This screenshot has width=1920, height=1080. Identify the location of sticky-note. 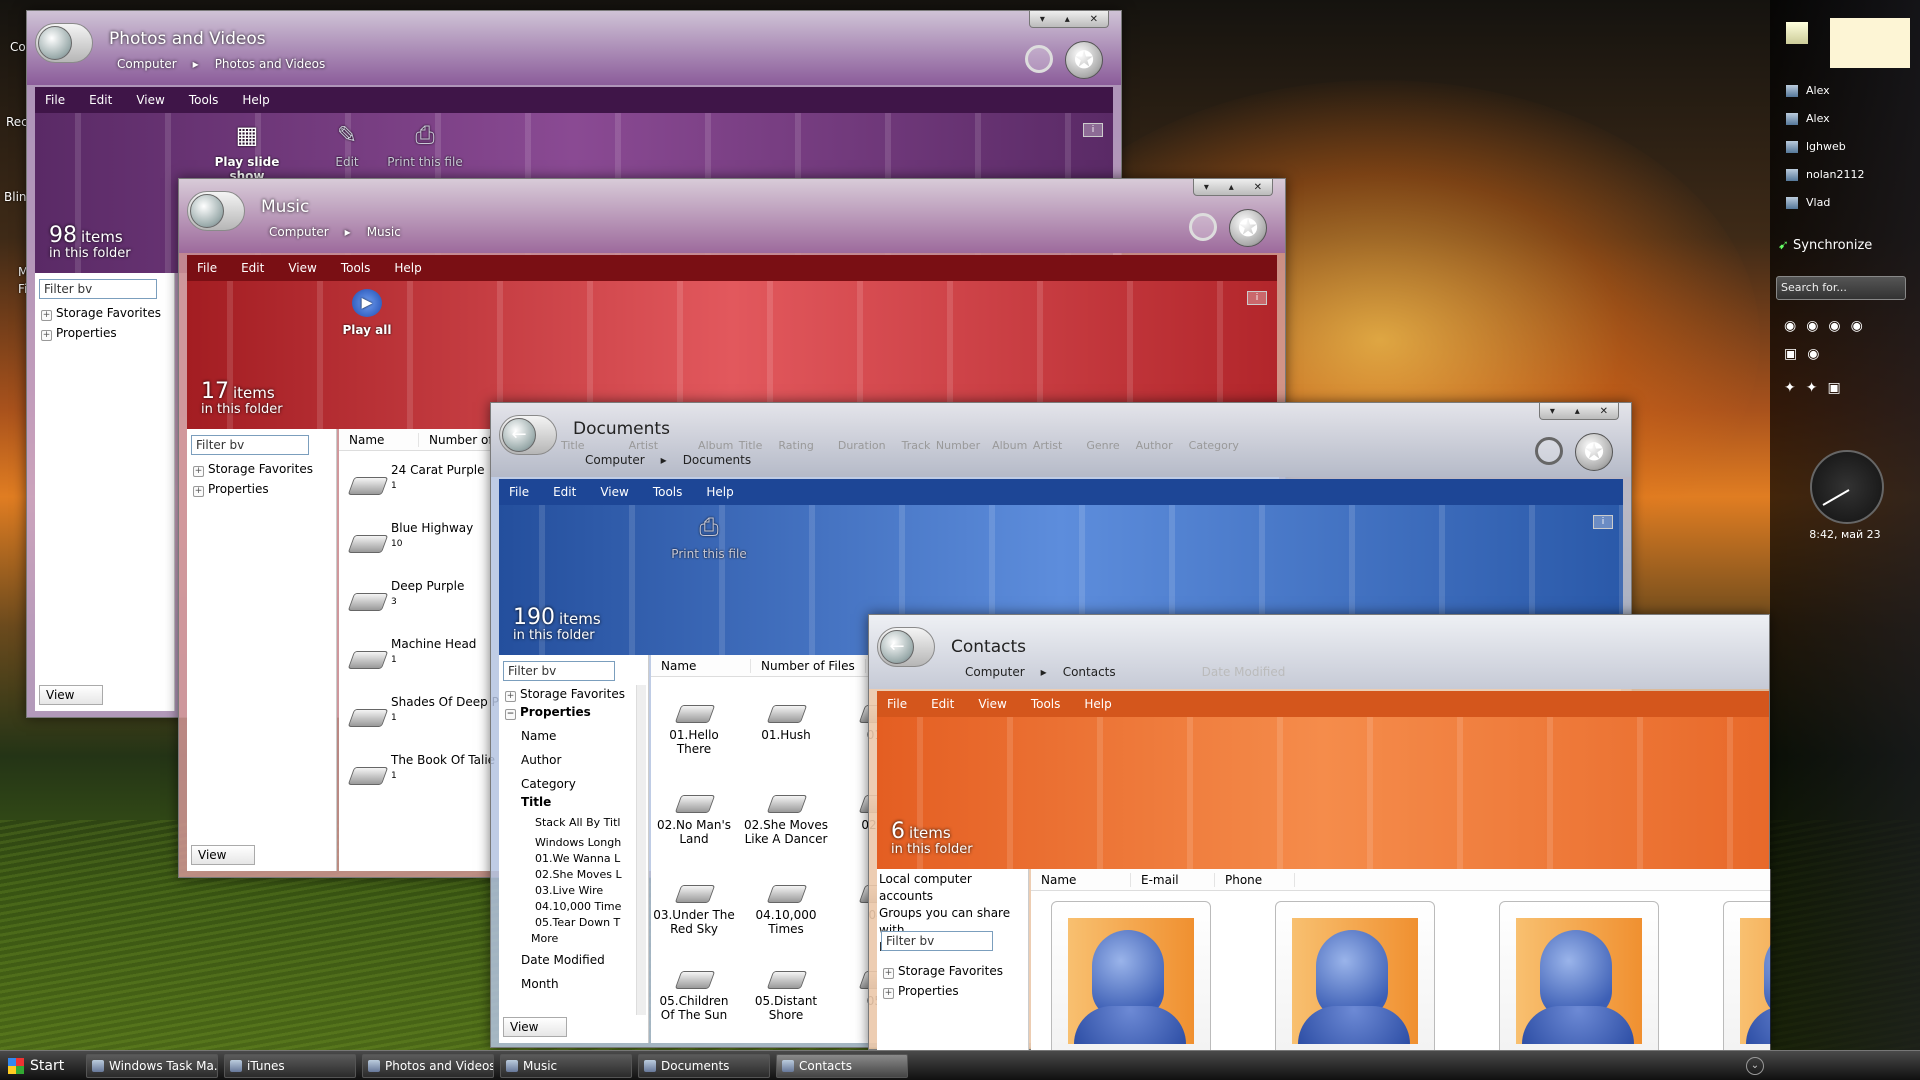
(1870, 43).